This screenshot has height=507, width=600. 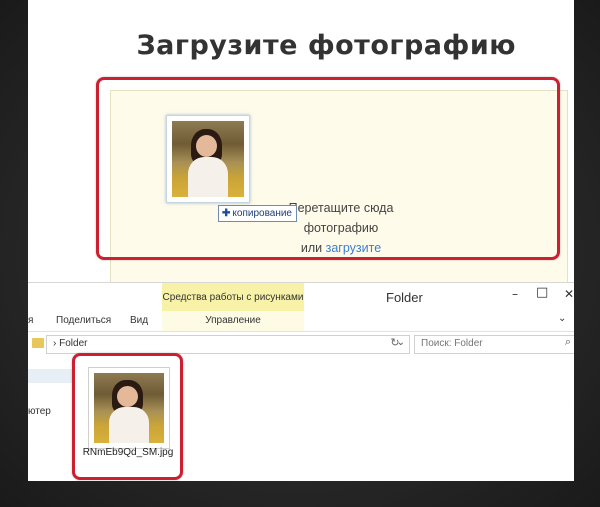 I want to click on search-input, so click(x=485, y=343).